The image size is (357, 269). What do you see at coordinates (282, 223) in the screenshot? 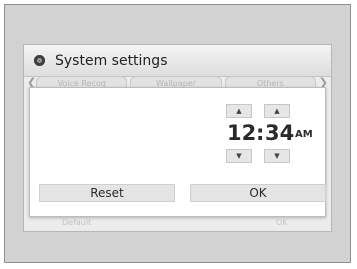
I see `footer-ok-button: OK` at bounding box center [282, 223].